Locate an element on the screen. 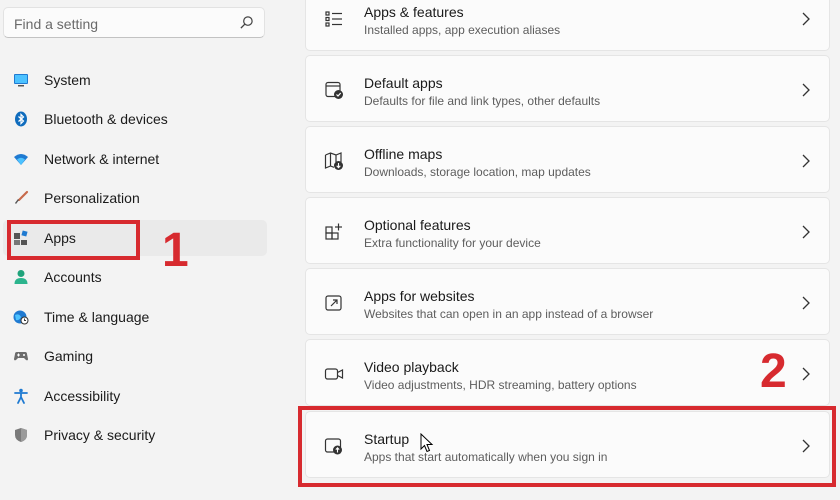 The width and height of the screenshot is (840, 500). monitor-icon is located at coordinates (21, 80).